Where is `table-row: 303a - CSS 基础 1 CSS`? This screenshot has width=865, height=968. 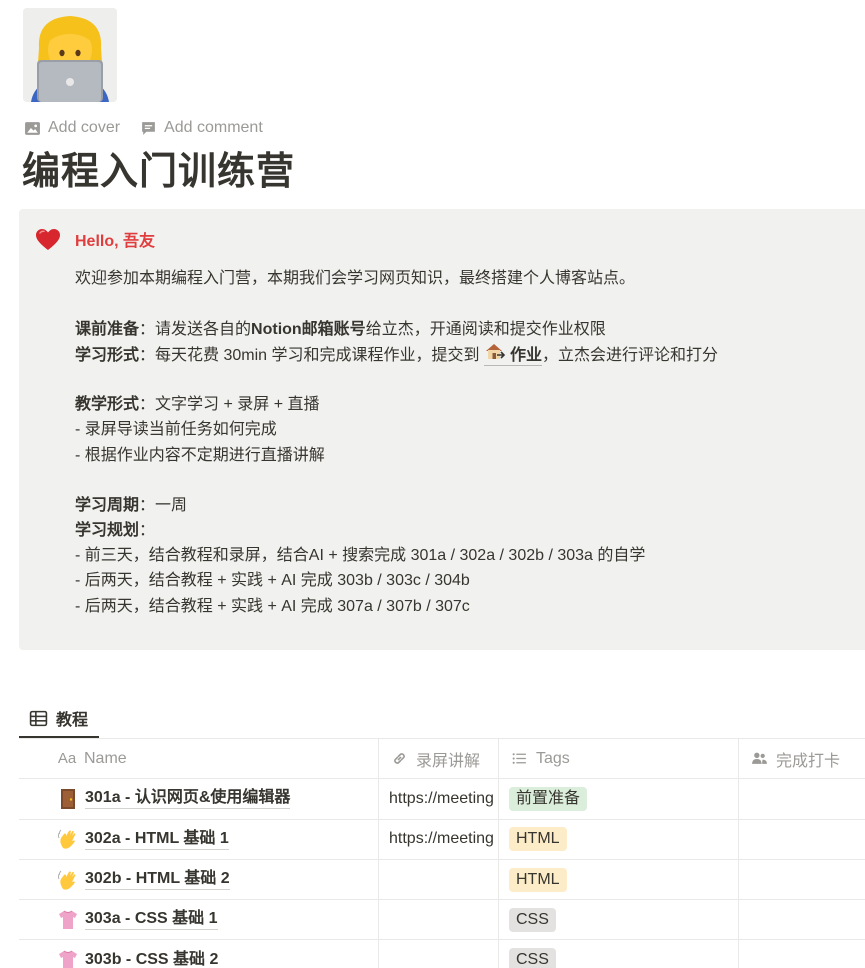 table-row: 303a - CSS 基础 1 CSS is located at coordinates (442, 920).